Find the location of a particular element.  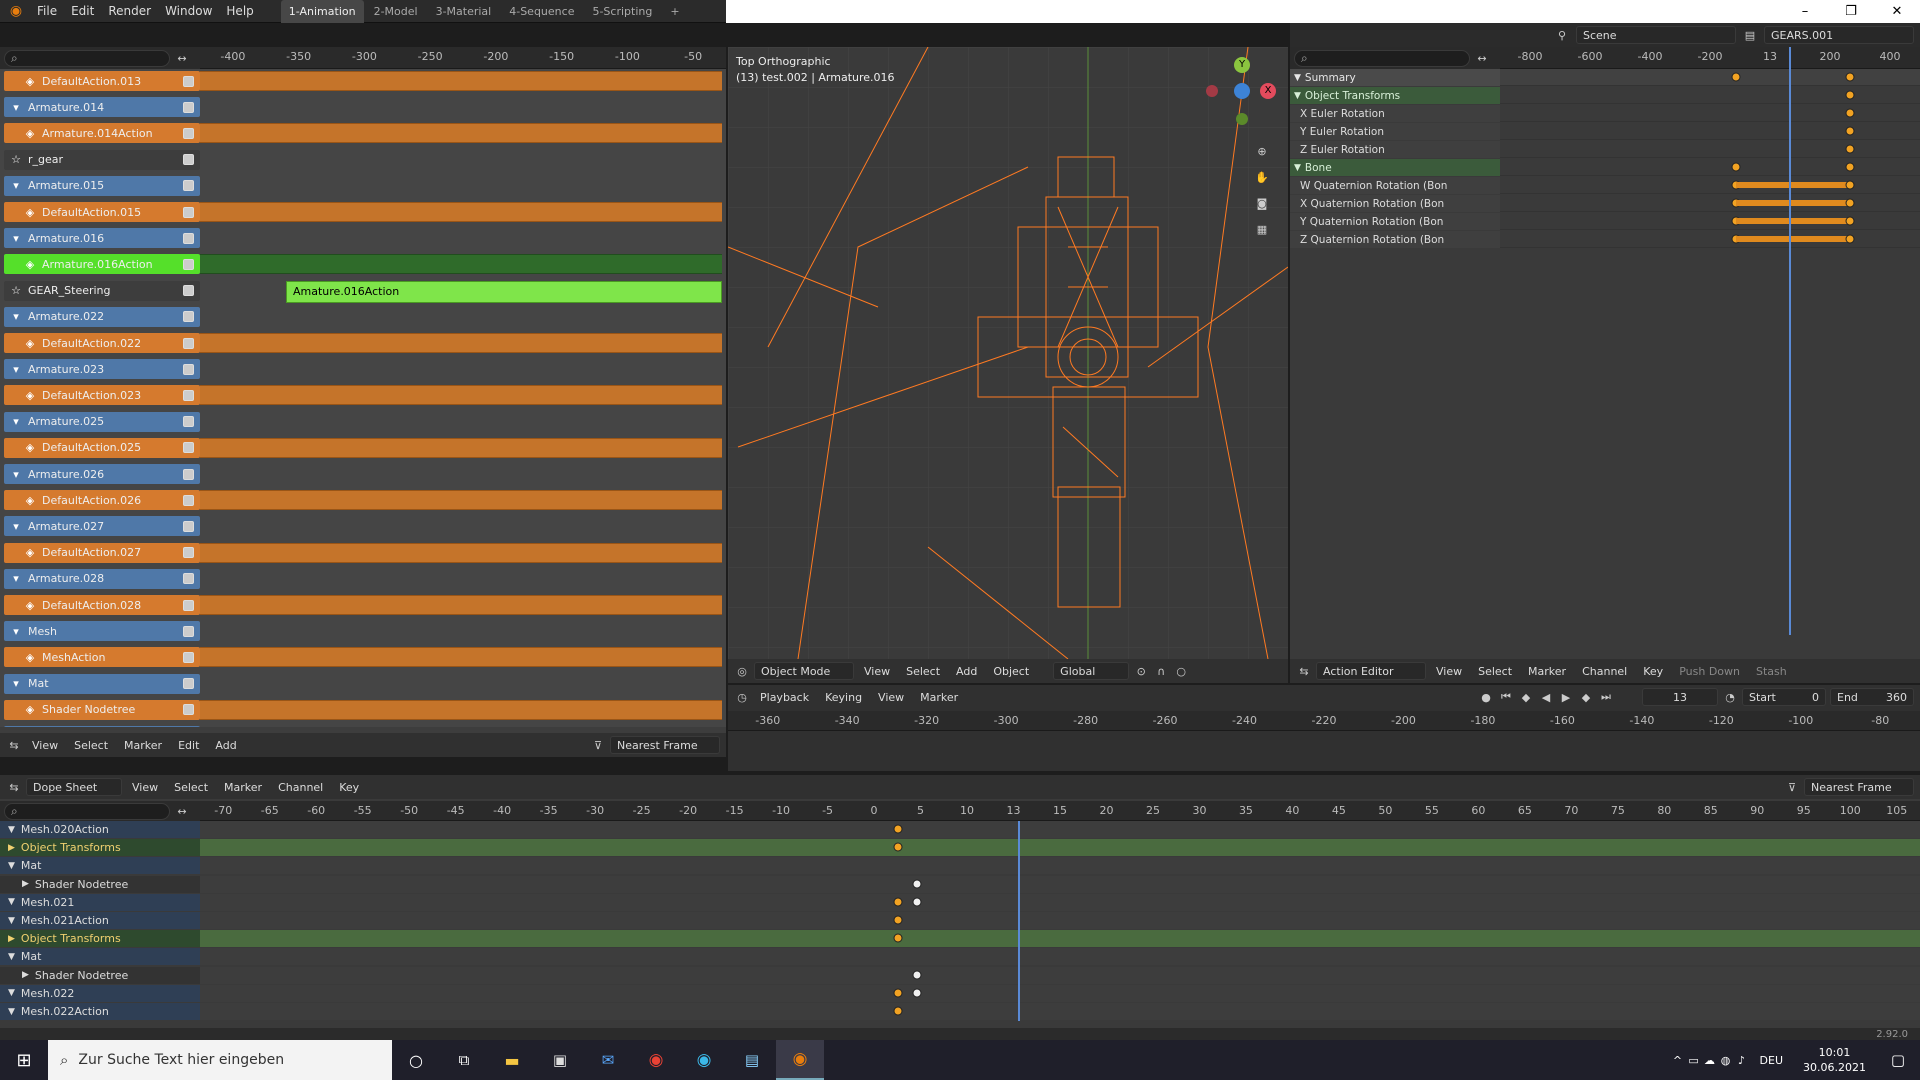

blender-logo-icon: ◉ is located at coordinates (16, 11).